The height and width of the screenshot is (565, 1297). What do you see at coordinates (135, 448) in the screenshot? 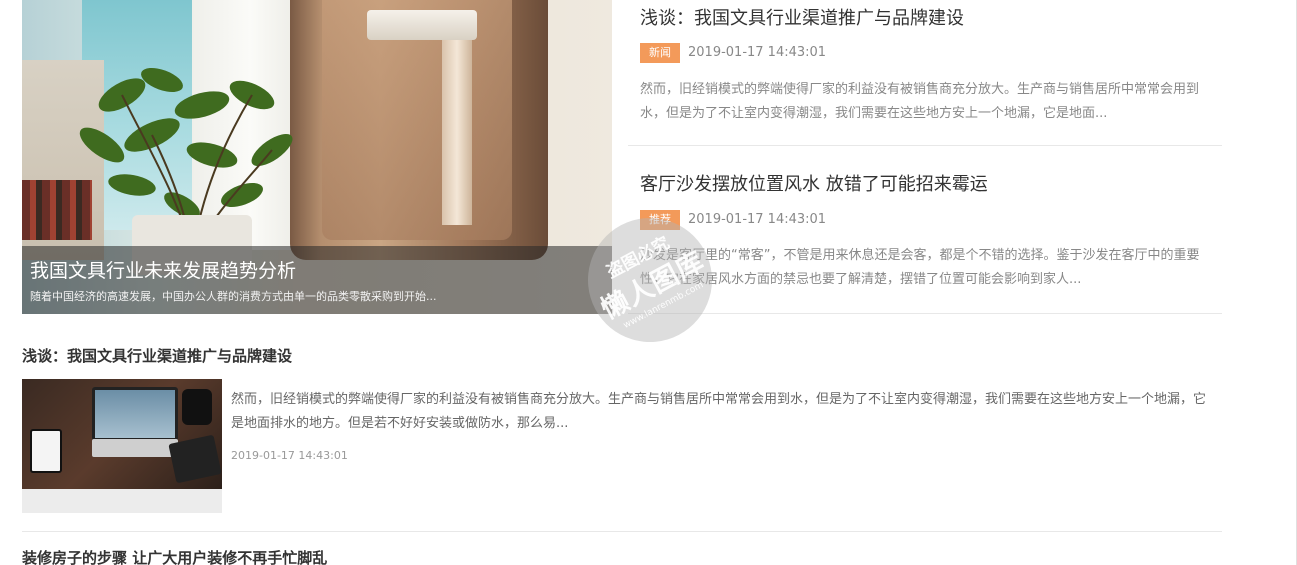
I see `thumbnail-keyboard` at bounding box center [135, 448].